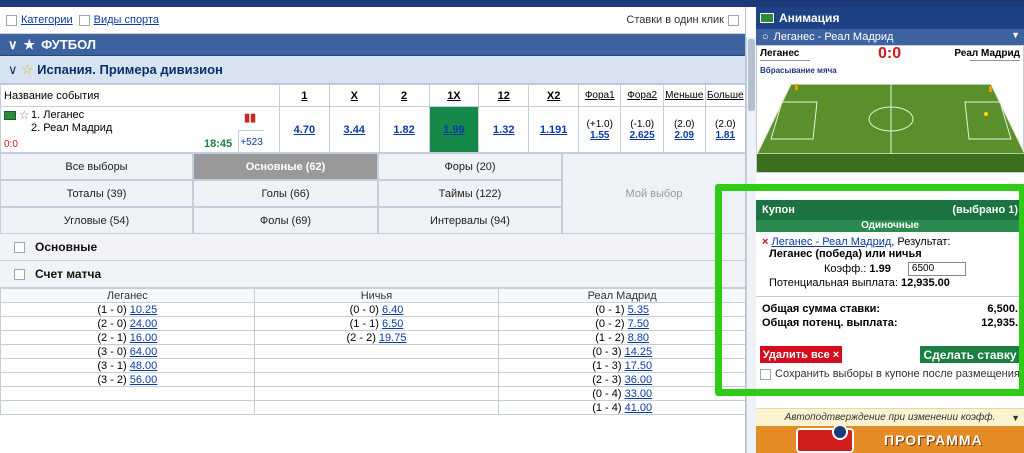 The height and width of the screenshot is (453, 1024). Describe the element at coordinates (733, 20) in the screenshot. I see `one-click-checkbox` at that location.